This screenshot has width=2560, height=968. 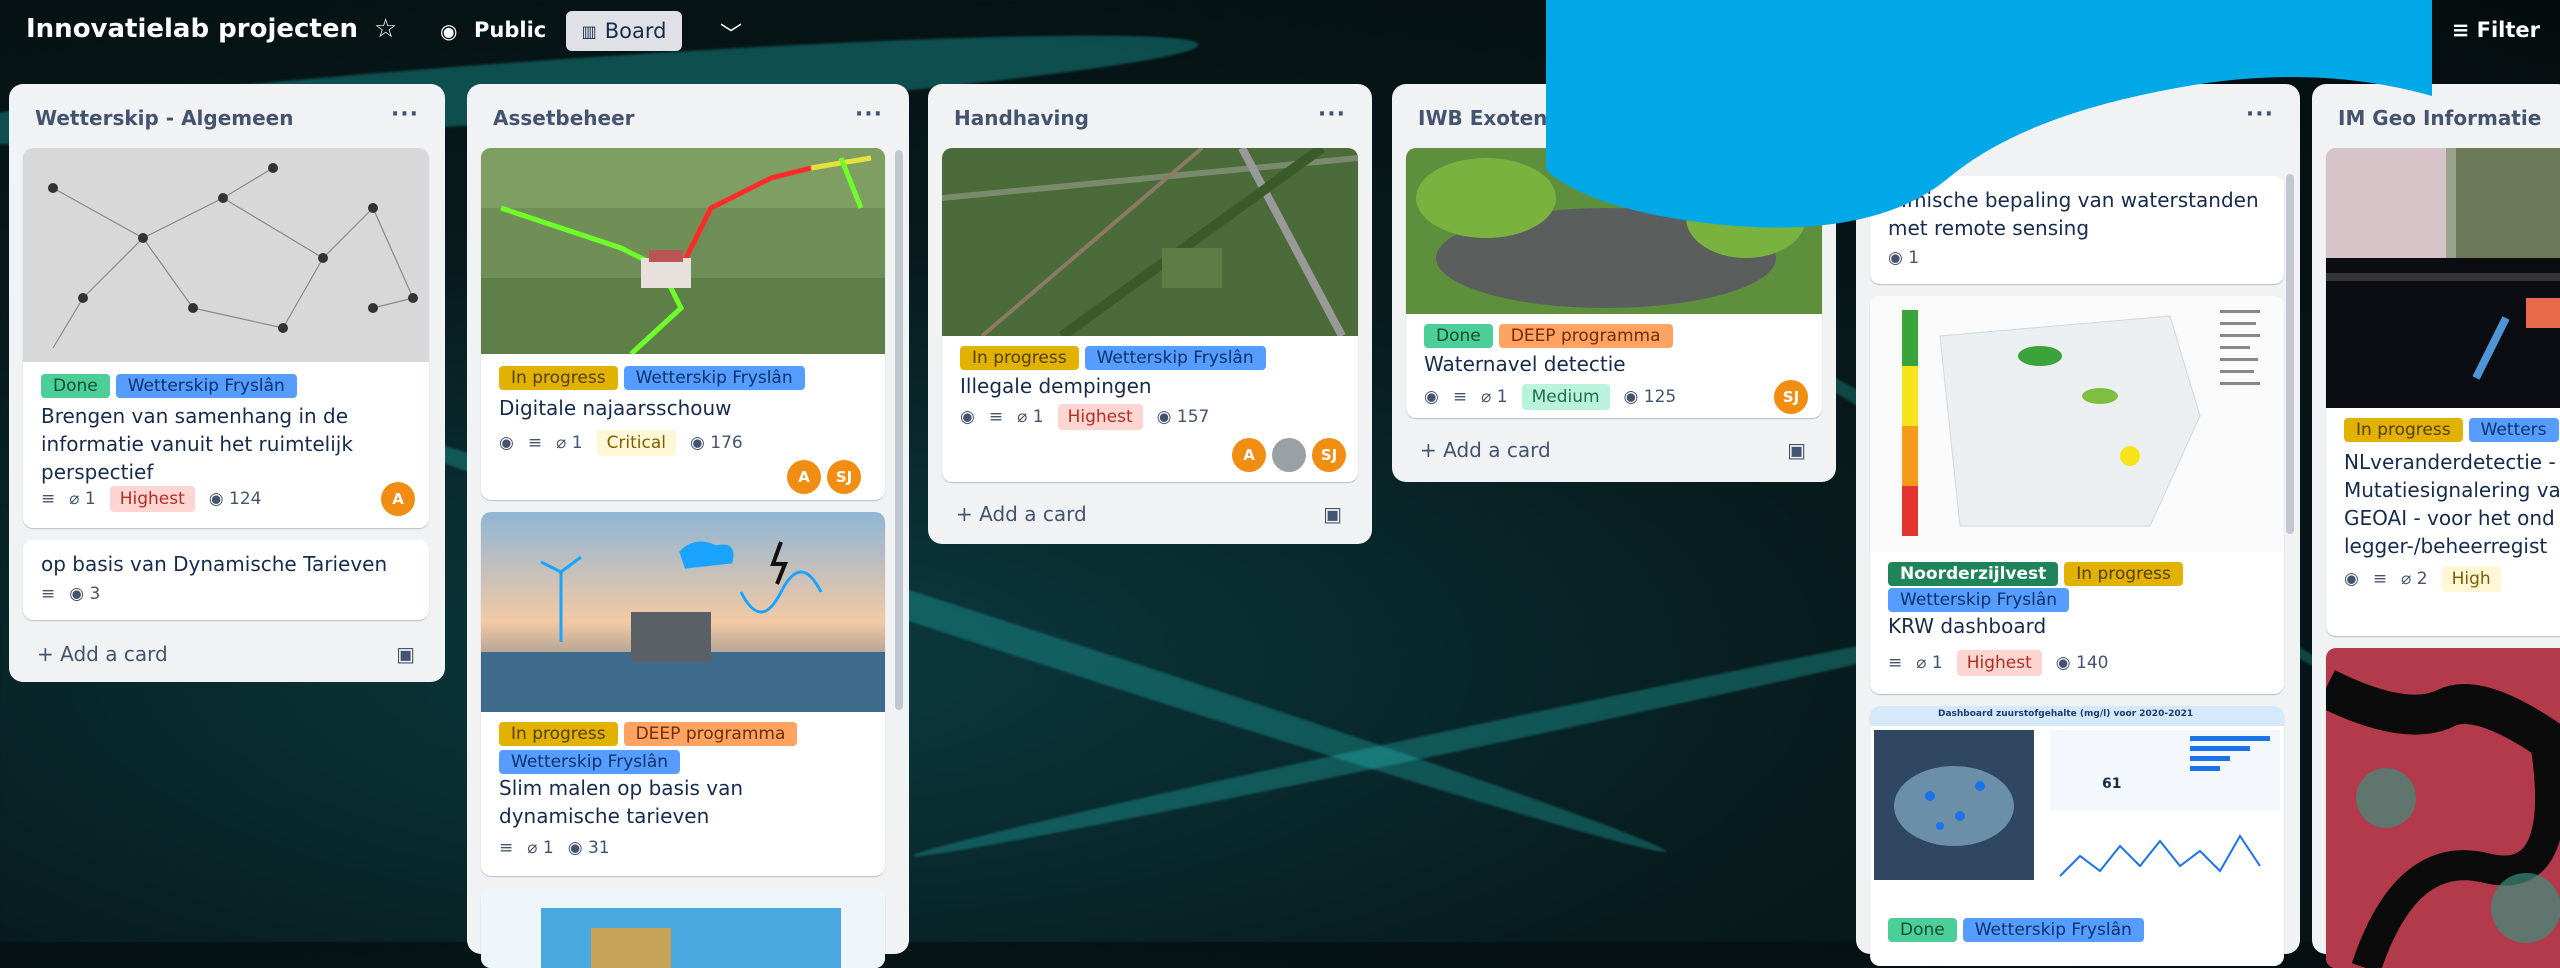 I want to click on list-title: Handhaving, so click(x=1021, y=118).